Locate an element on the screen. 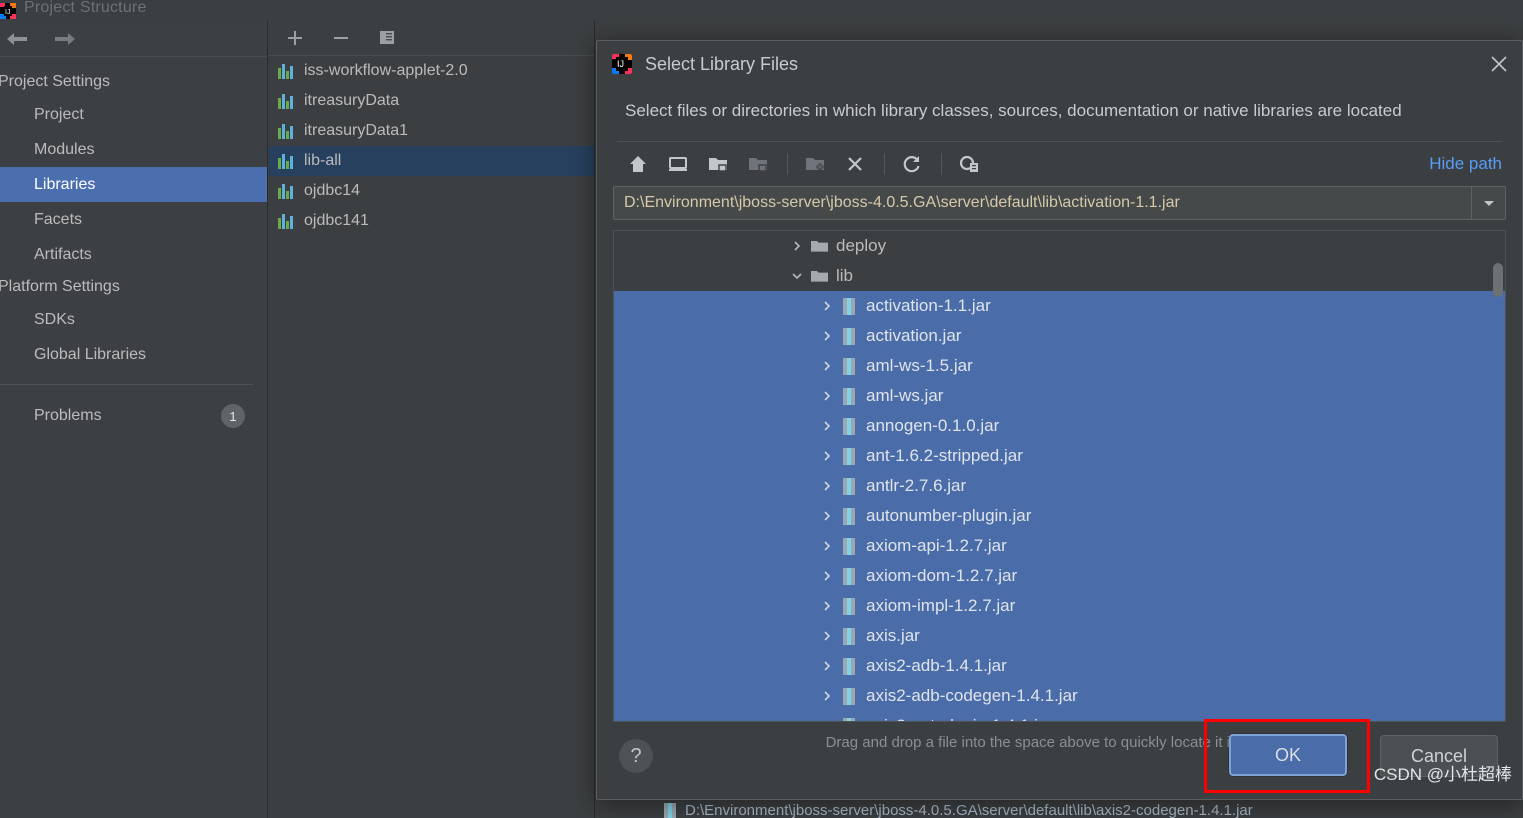 This screenshot has width=1523, height=818. tree-row-label: annogen-0.1.0.jar is located at coordinates (933, 425).